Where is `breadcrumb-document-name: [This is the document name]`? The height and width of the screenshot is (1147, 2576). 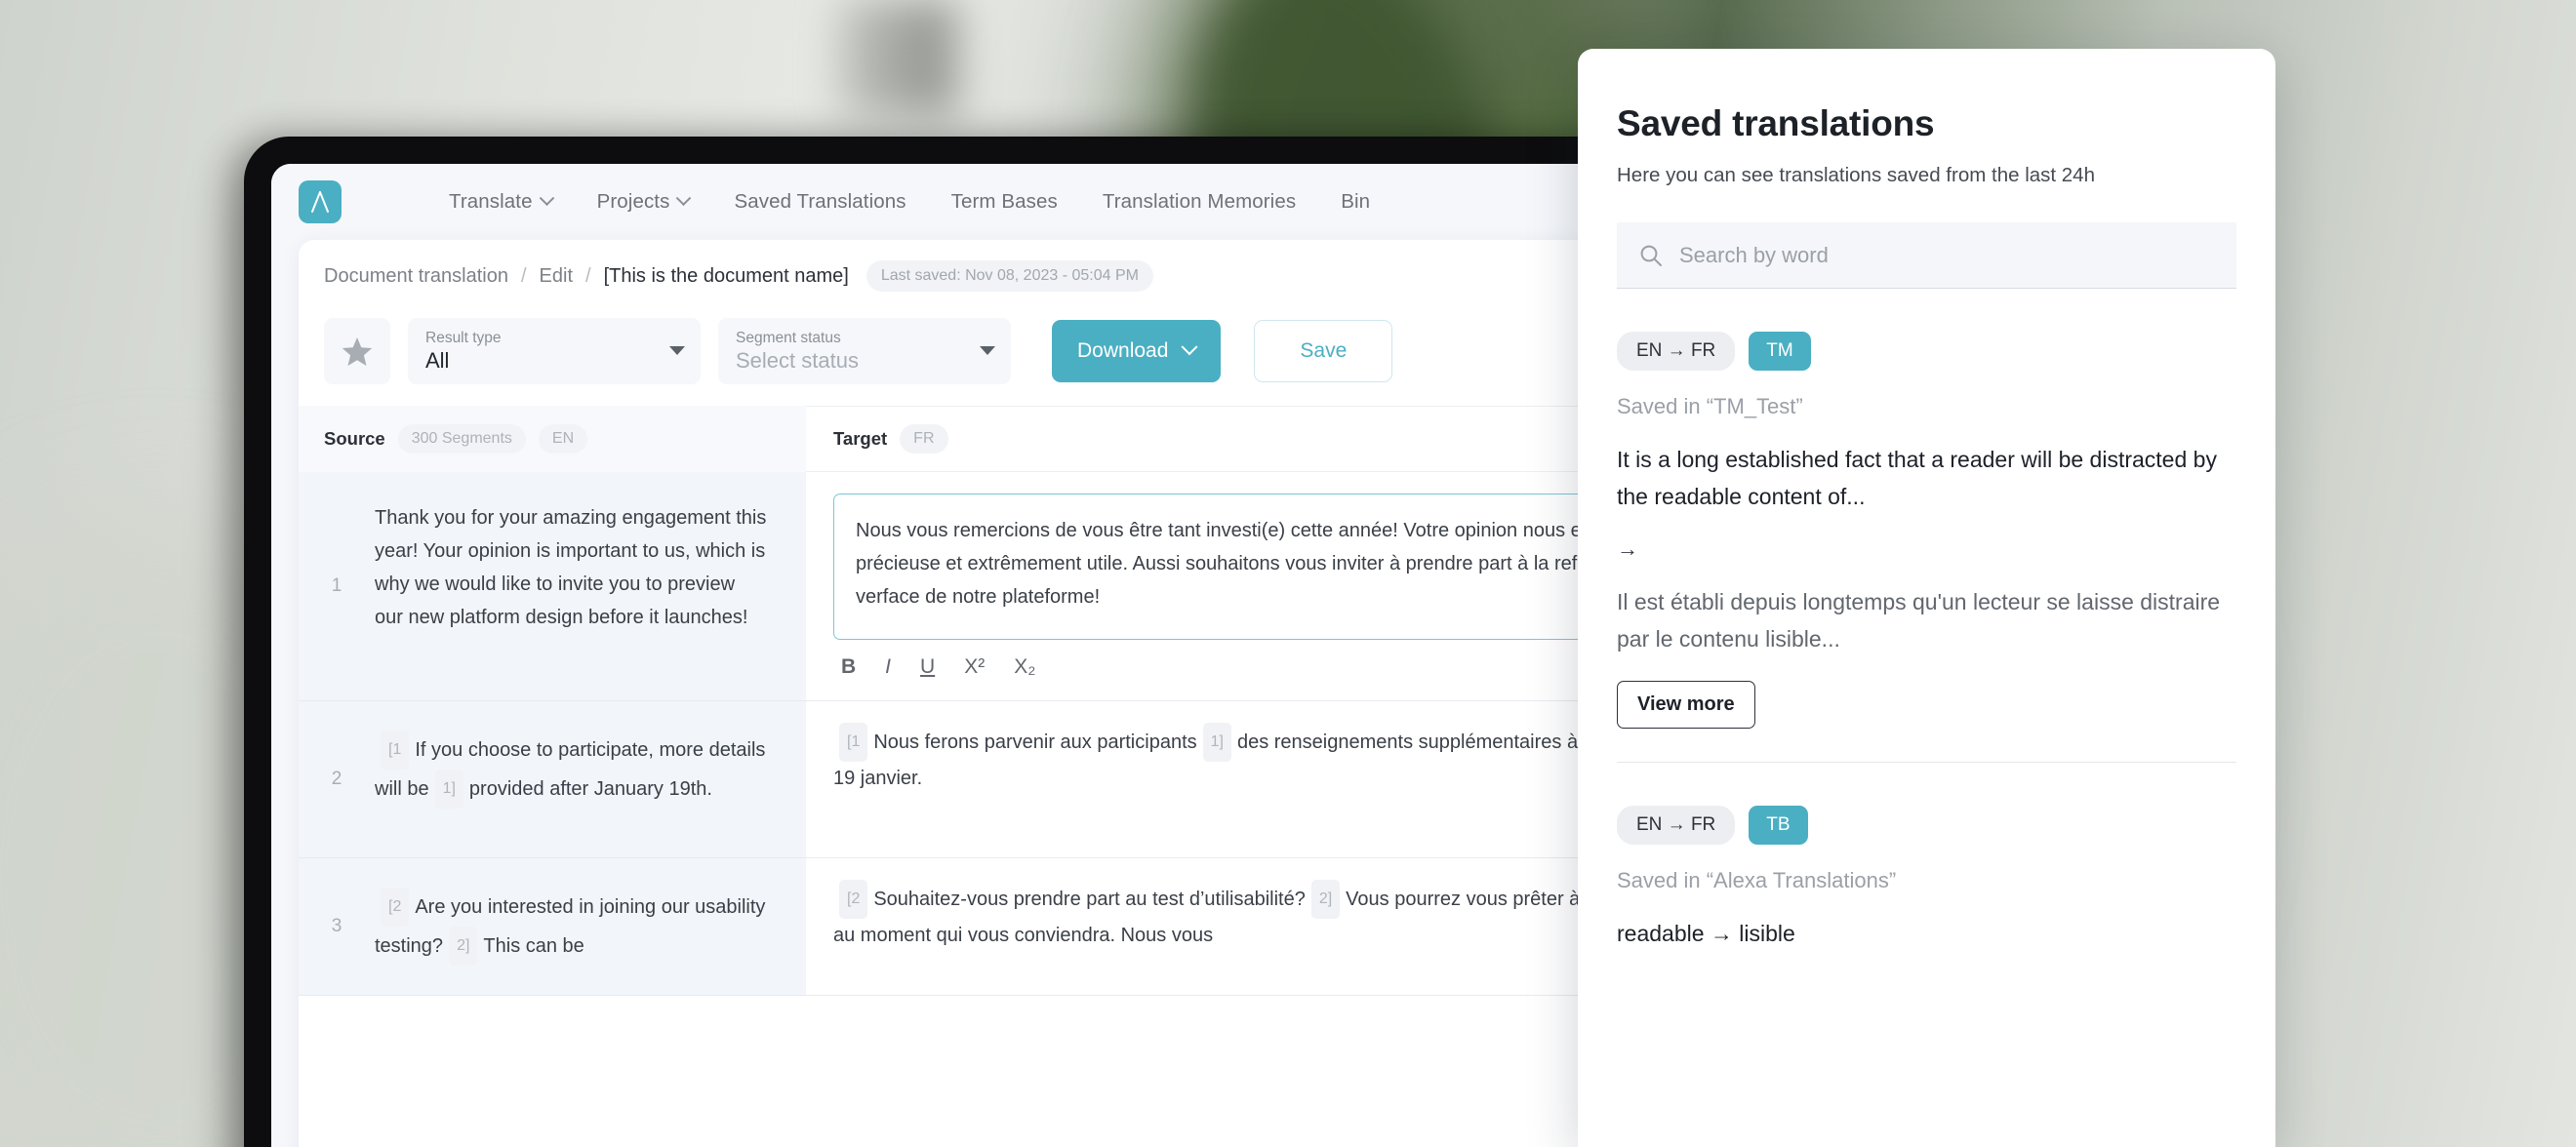
breadcrumb-document-name: [This is the document name] is located at coordinates (726, 276).